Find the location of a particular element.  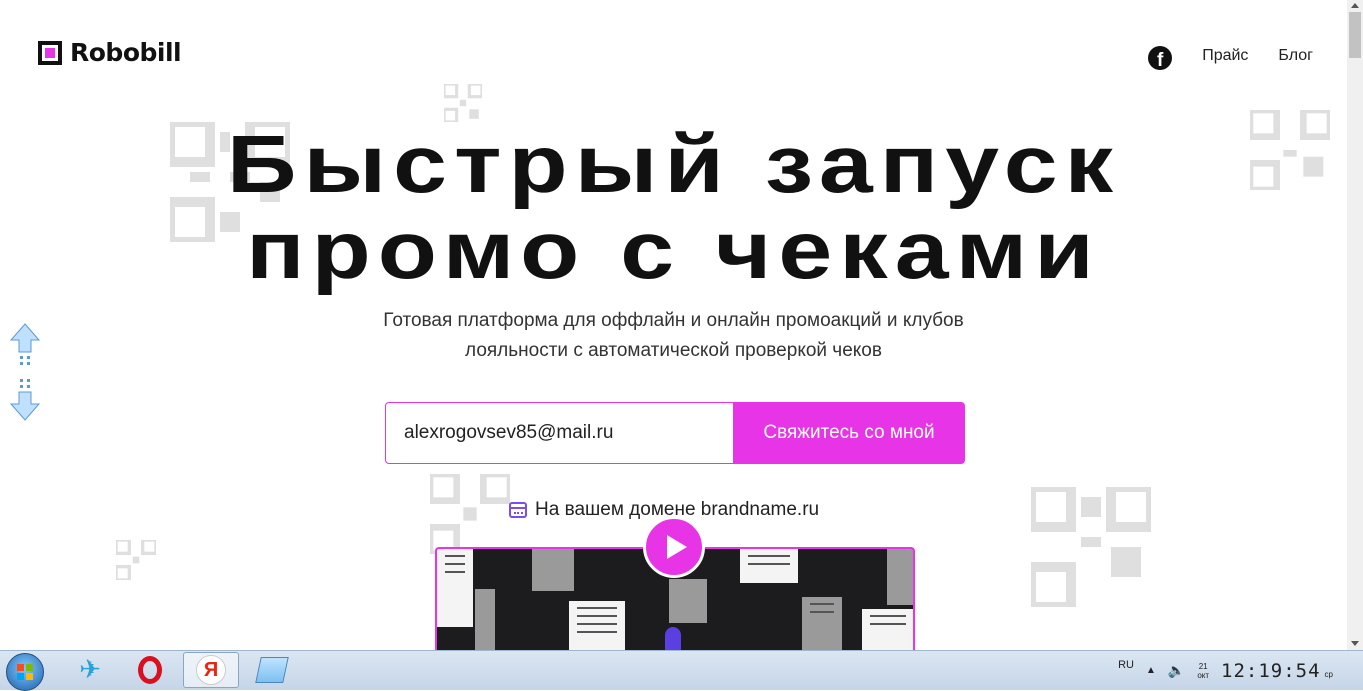

contact-form: Свяжитесь со мной is located at coordinates (675, 433).